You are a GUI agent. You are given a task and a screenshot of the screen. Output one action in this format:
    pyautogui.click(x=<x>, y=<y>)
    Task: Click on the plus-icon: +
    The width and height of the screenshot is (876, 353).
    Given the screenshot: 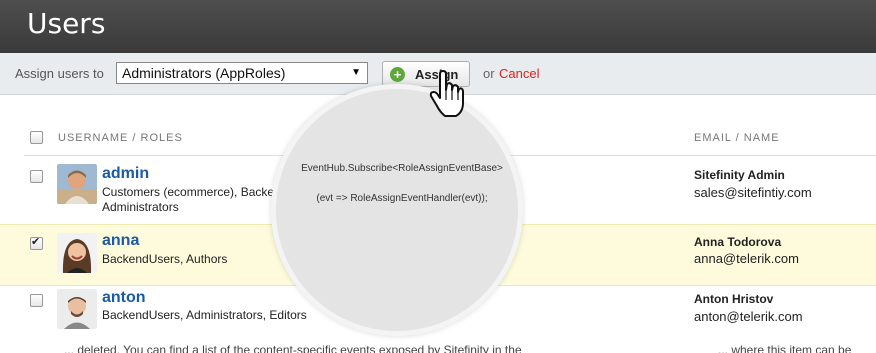 What is the action you would take?
    pyautogui.click(x=397, y=74)
    